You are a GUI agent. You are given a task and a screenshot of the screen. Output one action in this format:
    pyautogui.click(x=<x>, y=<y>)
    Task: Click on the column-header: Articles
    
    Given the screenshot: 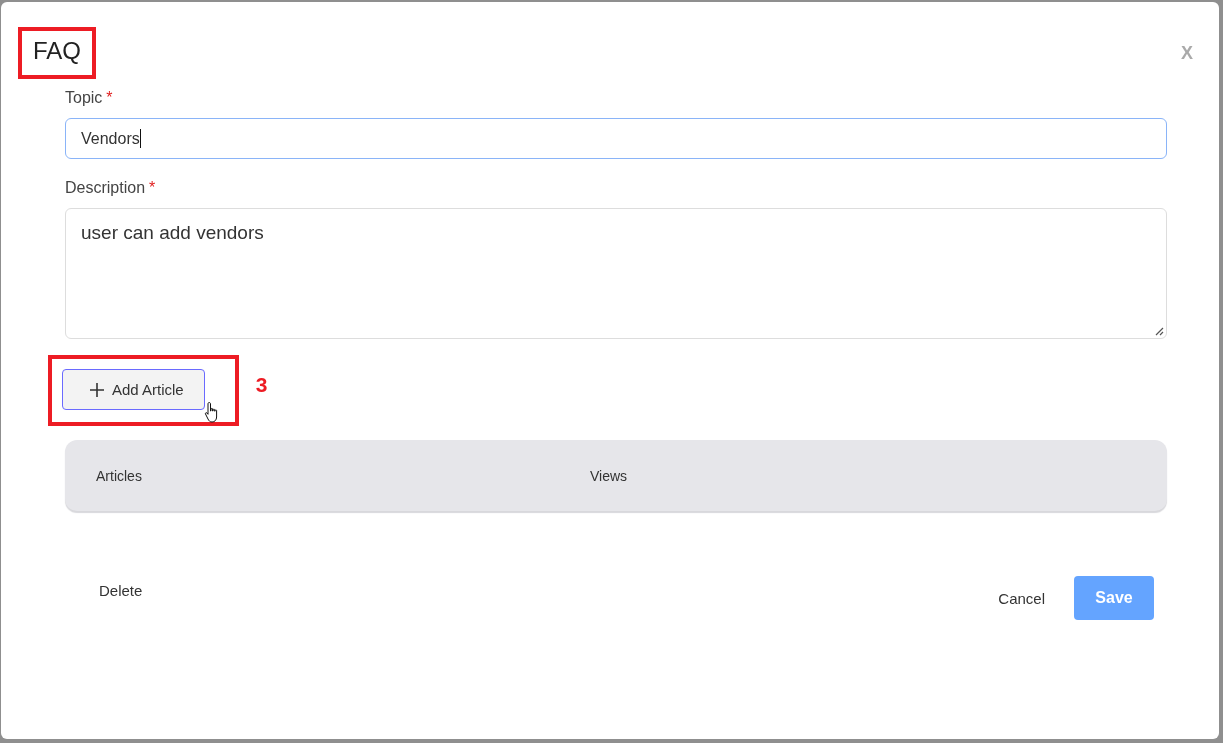 What is the action you would take?
    pyautogui.click(x=119, y=475)
    